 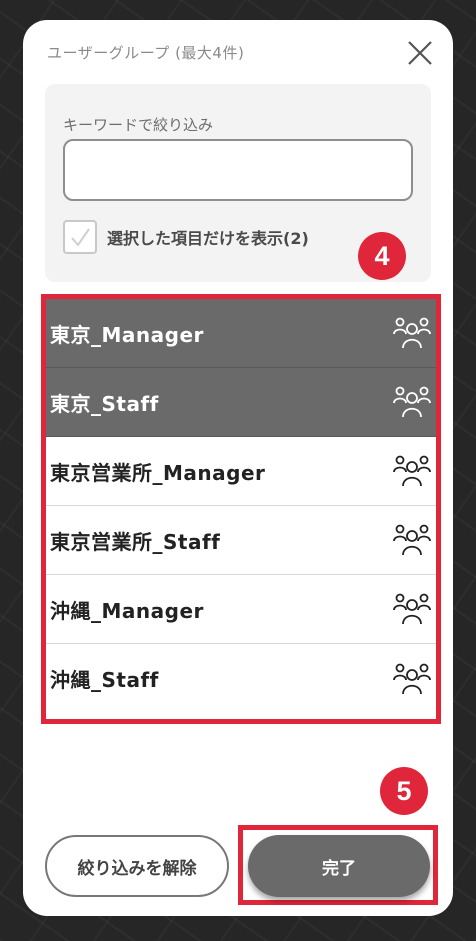 I want to click on clear-filter-button: 絞り込みを解除, so click(x=137, y=866).